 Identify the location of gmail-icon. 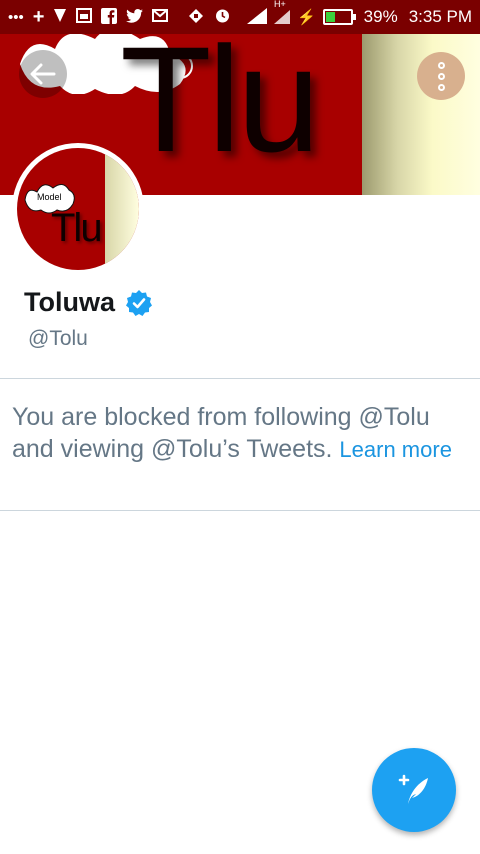
(160, 17).